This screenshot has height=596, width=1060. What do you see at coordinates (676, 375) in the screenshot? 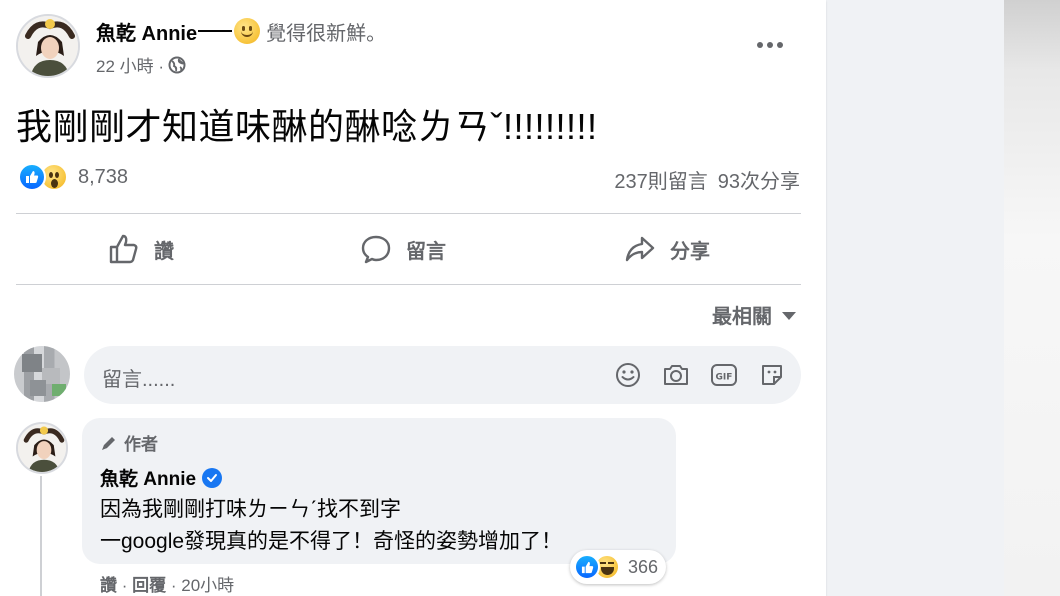
I see `camera-icon` at bounding box center [676, 375].